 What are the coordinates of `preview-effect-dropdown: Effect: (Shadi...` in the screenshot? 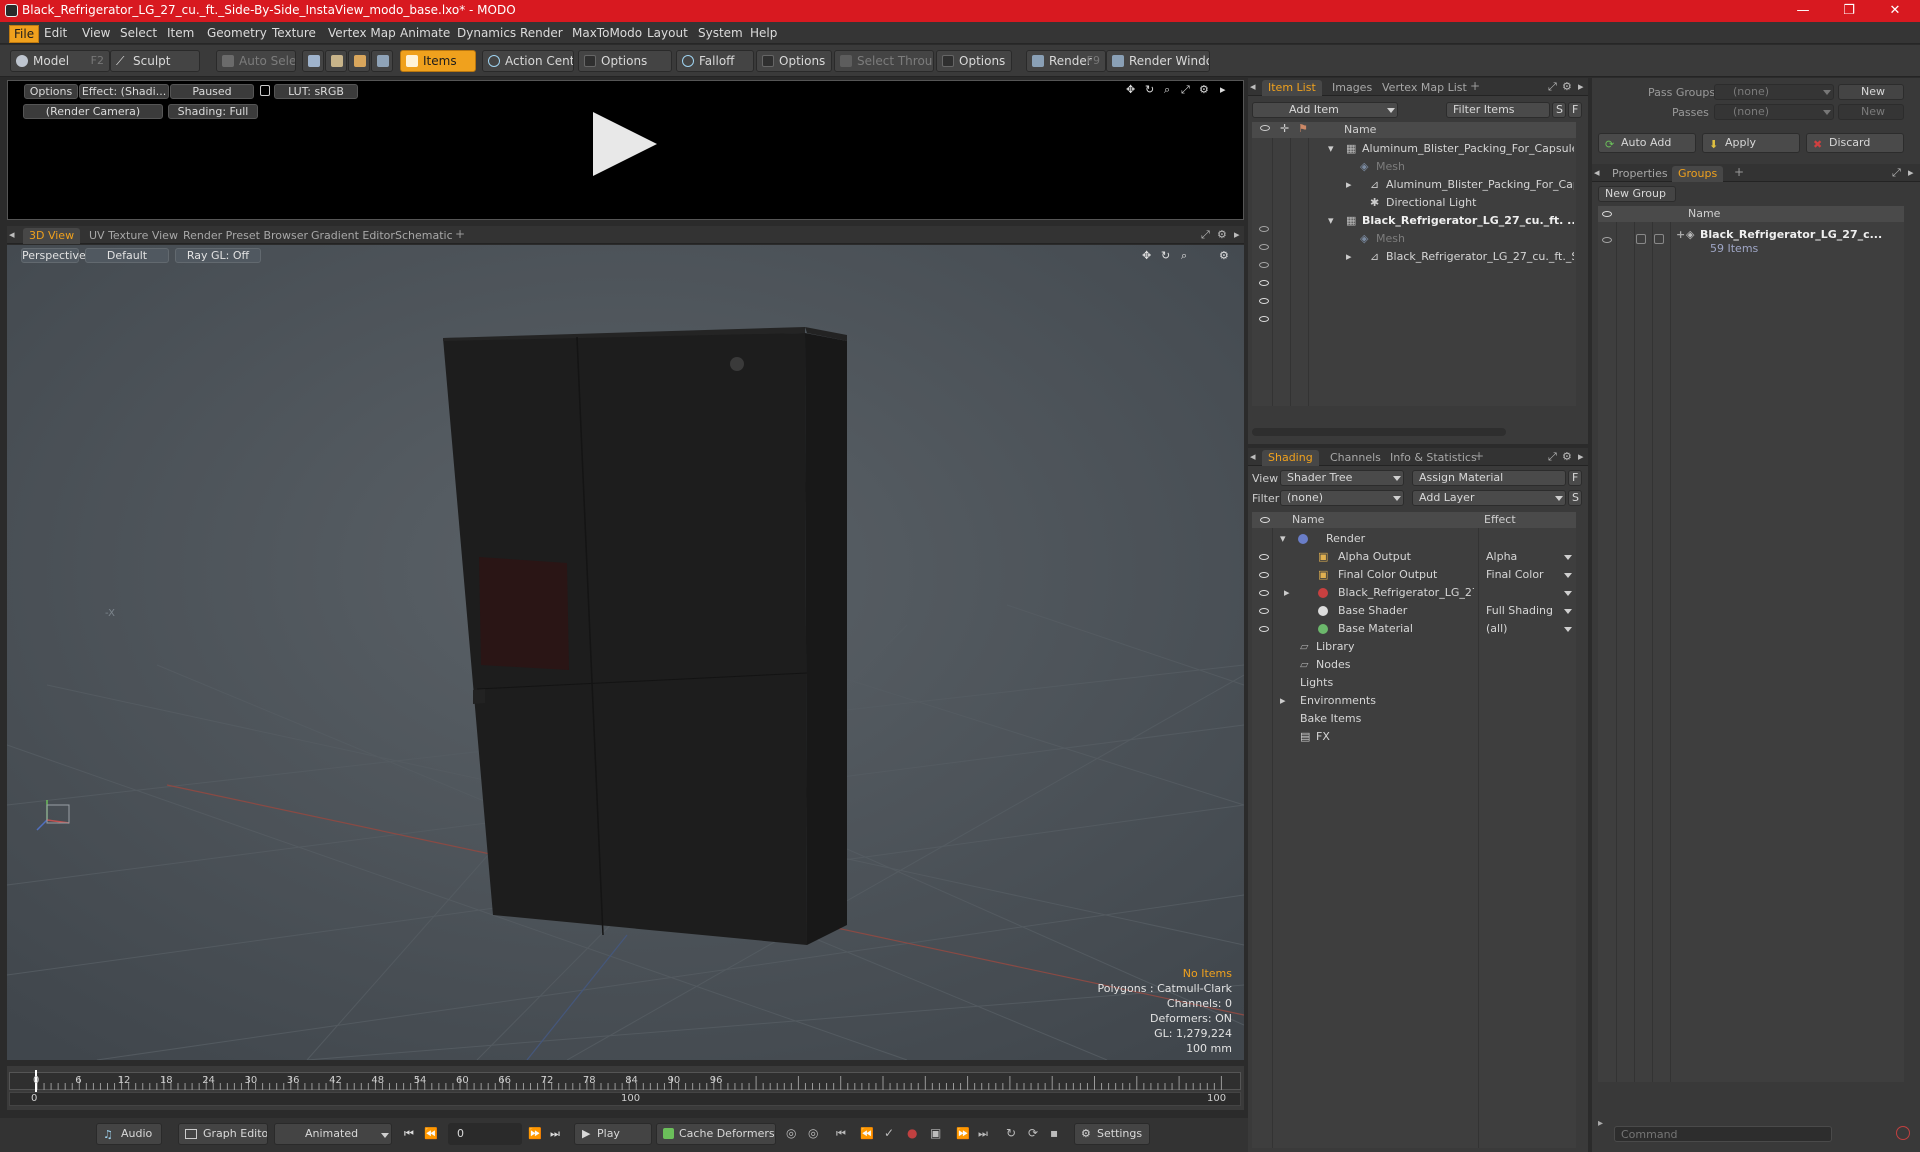 It's located at (124, 91).